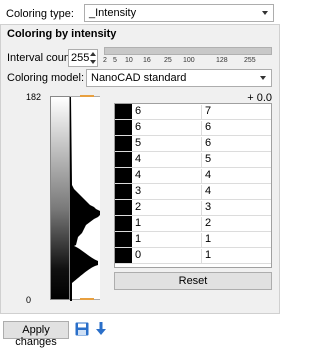 This screenshot has width=320, height=348. What do you see at coordinates (93, 62) in the screenshot?
I see `spin-down-icon` at bounding box center [93, 62].